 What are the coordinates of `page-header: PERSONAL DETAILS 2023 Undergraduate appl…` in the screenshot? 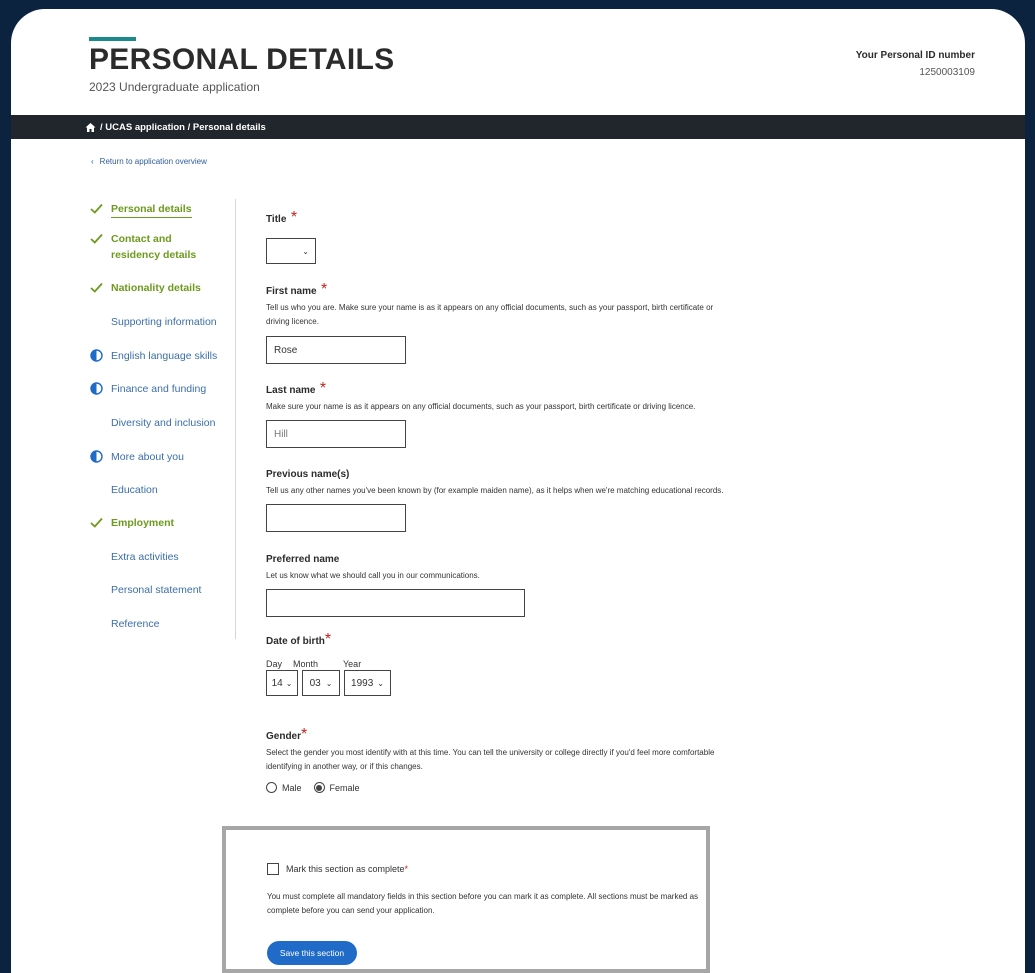 It's located at (518, 63).